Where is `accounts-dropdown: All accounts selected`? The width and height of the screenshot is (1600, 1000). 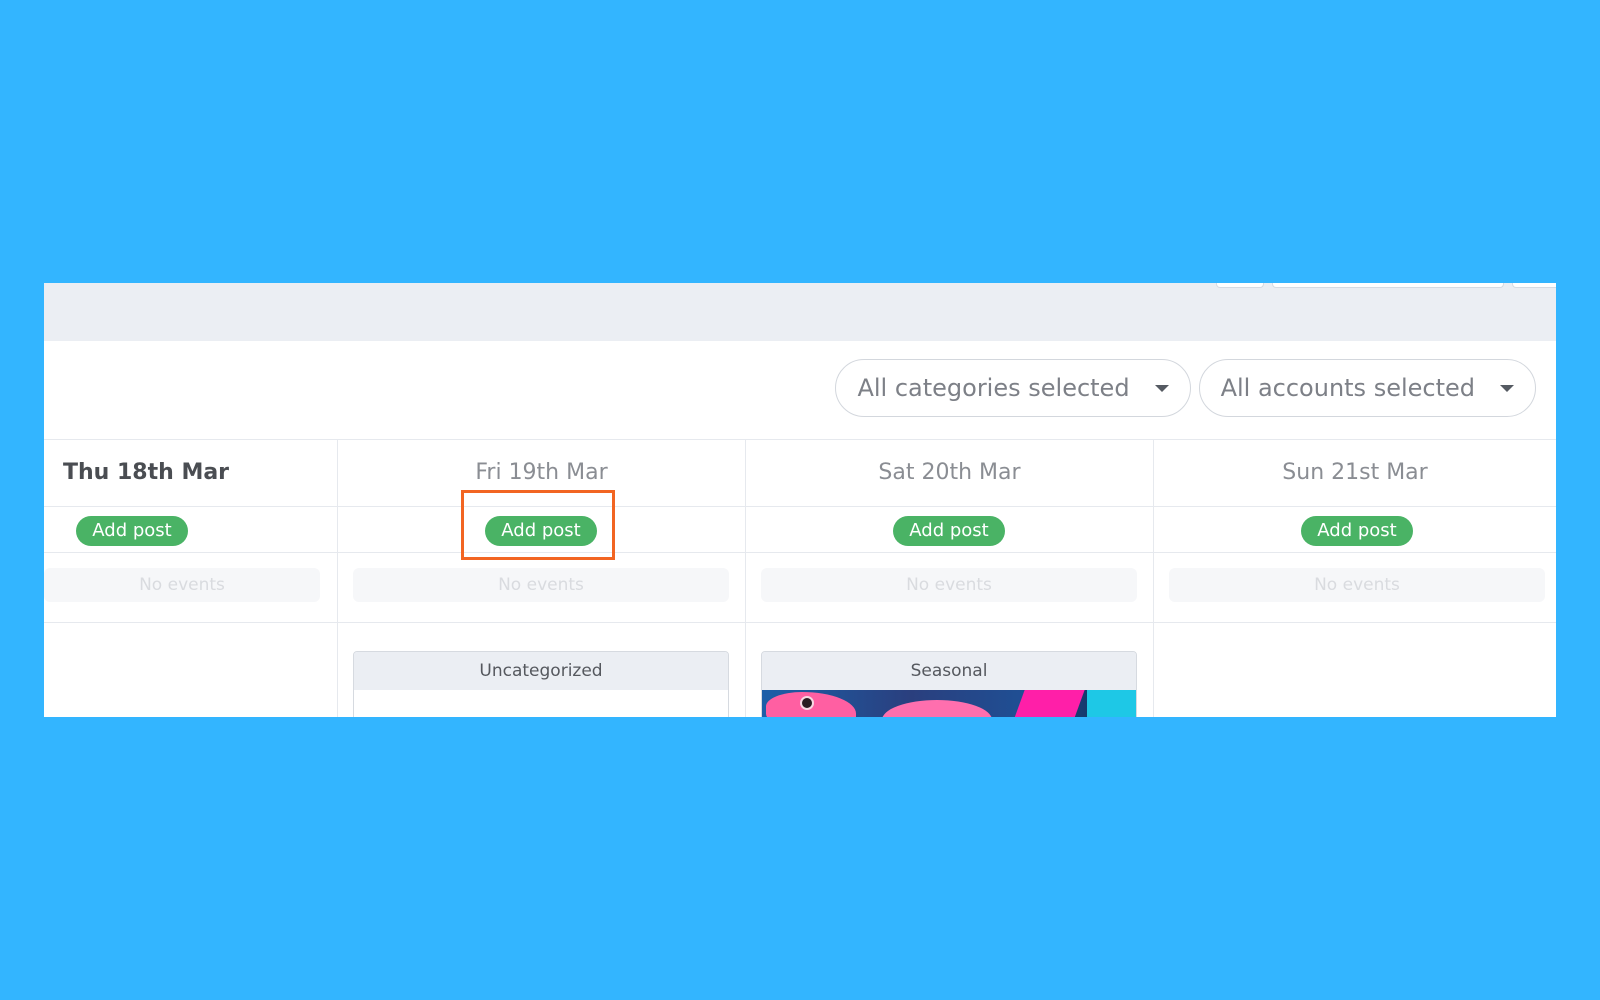 accounts-dropdown: All accounts selected is located at coordinates (1367, 388).